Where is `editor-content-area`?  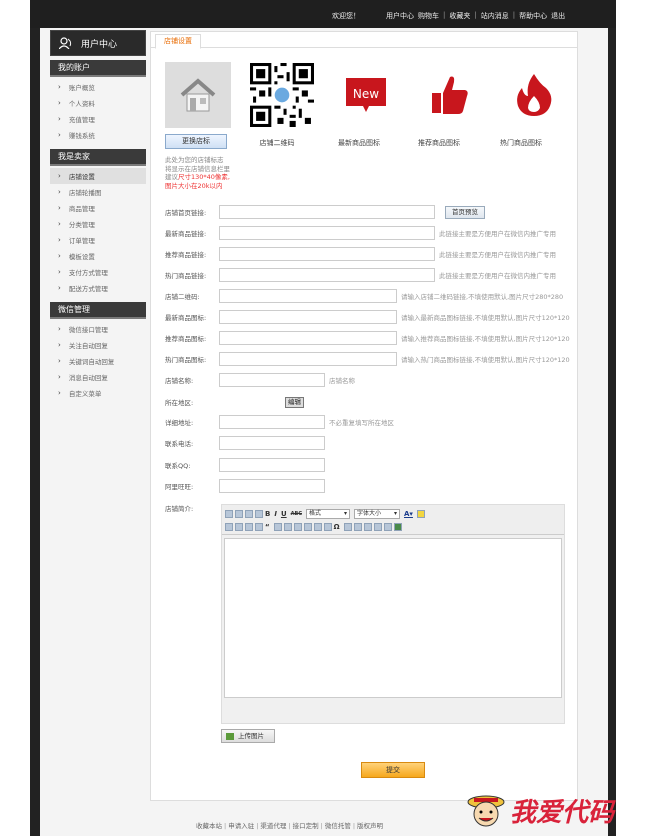 editor-content-area is located at coordinates (393, 618).